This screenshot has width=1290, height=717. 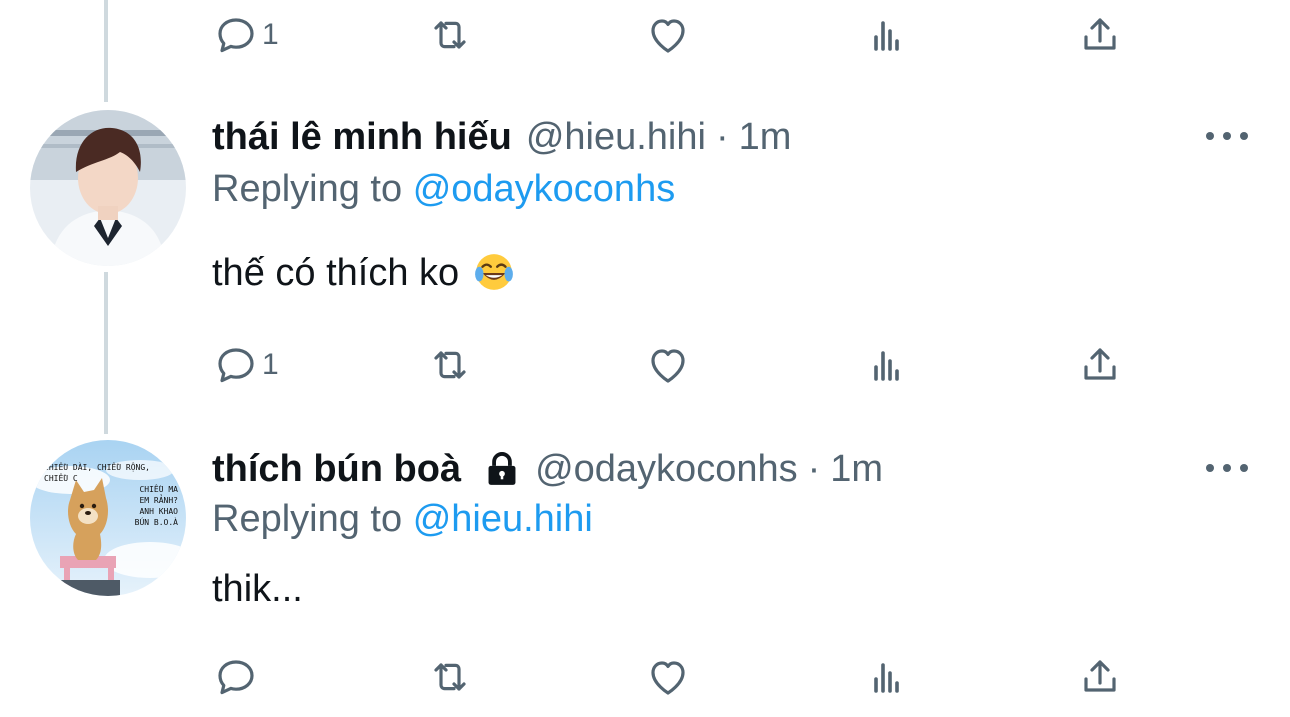 I want to click on replying-to-mention: @odaykoconhs, so click(x=544, y=189).